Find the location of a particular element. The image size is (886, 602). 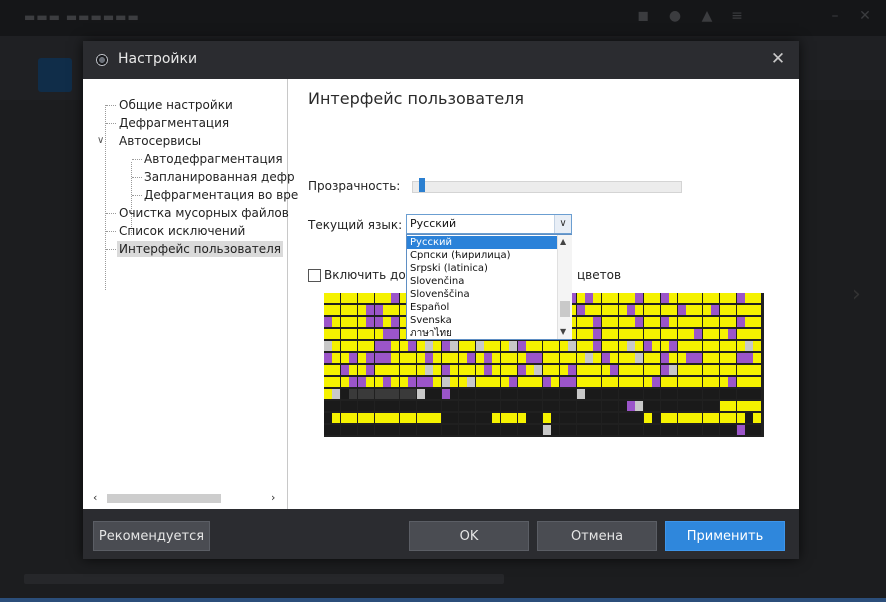

language-option: Srpski (latinica) is located at coordinates (482, 268).